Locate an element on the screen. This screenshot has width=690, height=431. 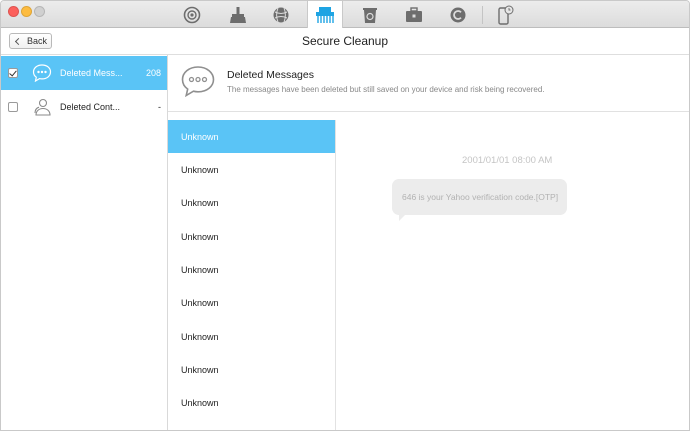
sidebar-item-count: 208 is located at coordinates (153, 73).